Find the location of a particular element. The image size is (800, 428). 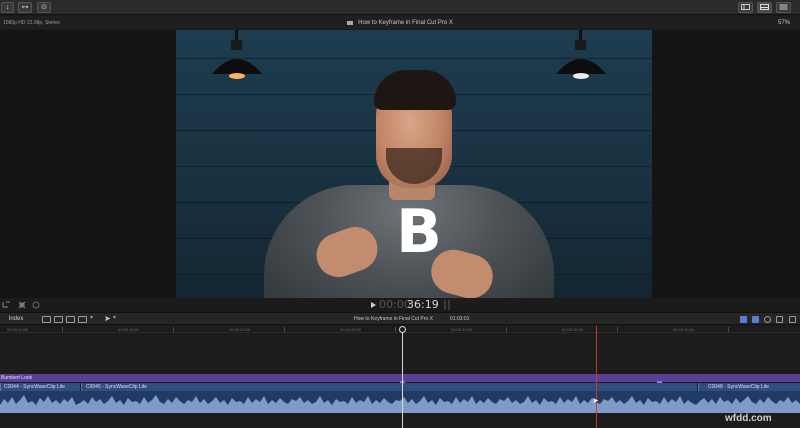

clip-label: C0045 - SyncWaveClip Lite is located at coordinates (116, 387).